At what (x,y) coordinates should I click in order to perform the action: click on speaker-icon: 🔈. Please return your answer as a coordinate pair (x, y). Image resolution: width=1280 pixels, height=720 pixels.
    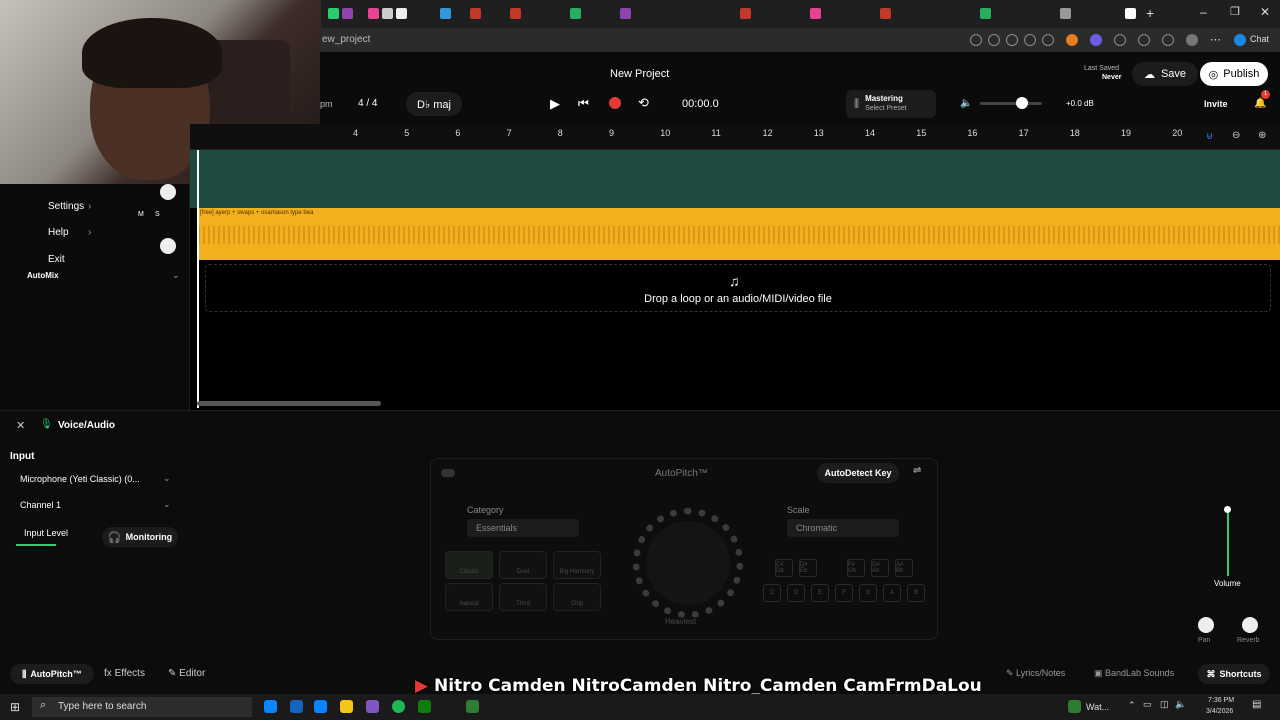
    Looking at the image, I should click on (966, 103).